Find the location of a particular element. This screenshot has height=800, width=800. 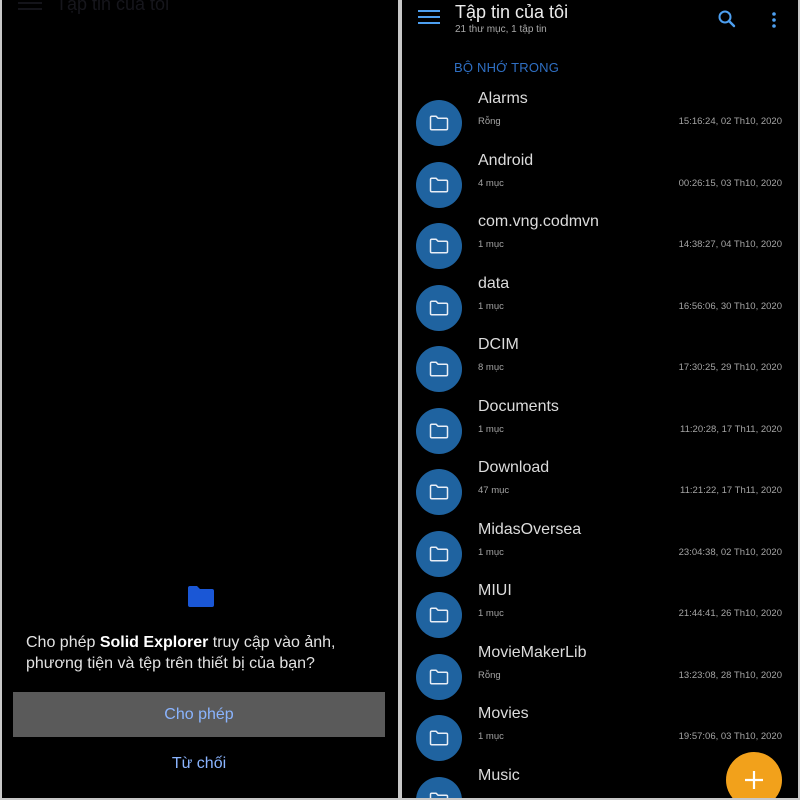

file-name: Music is located at coordinates (499, 775).